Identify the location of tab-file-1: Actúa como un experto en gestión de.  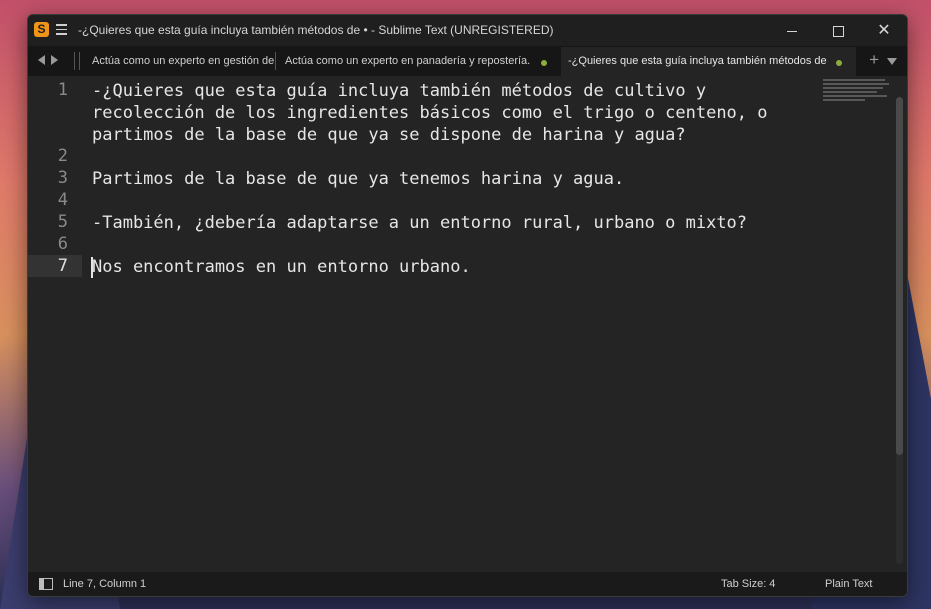
(180, 61).